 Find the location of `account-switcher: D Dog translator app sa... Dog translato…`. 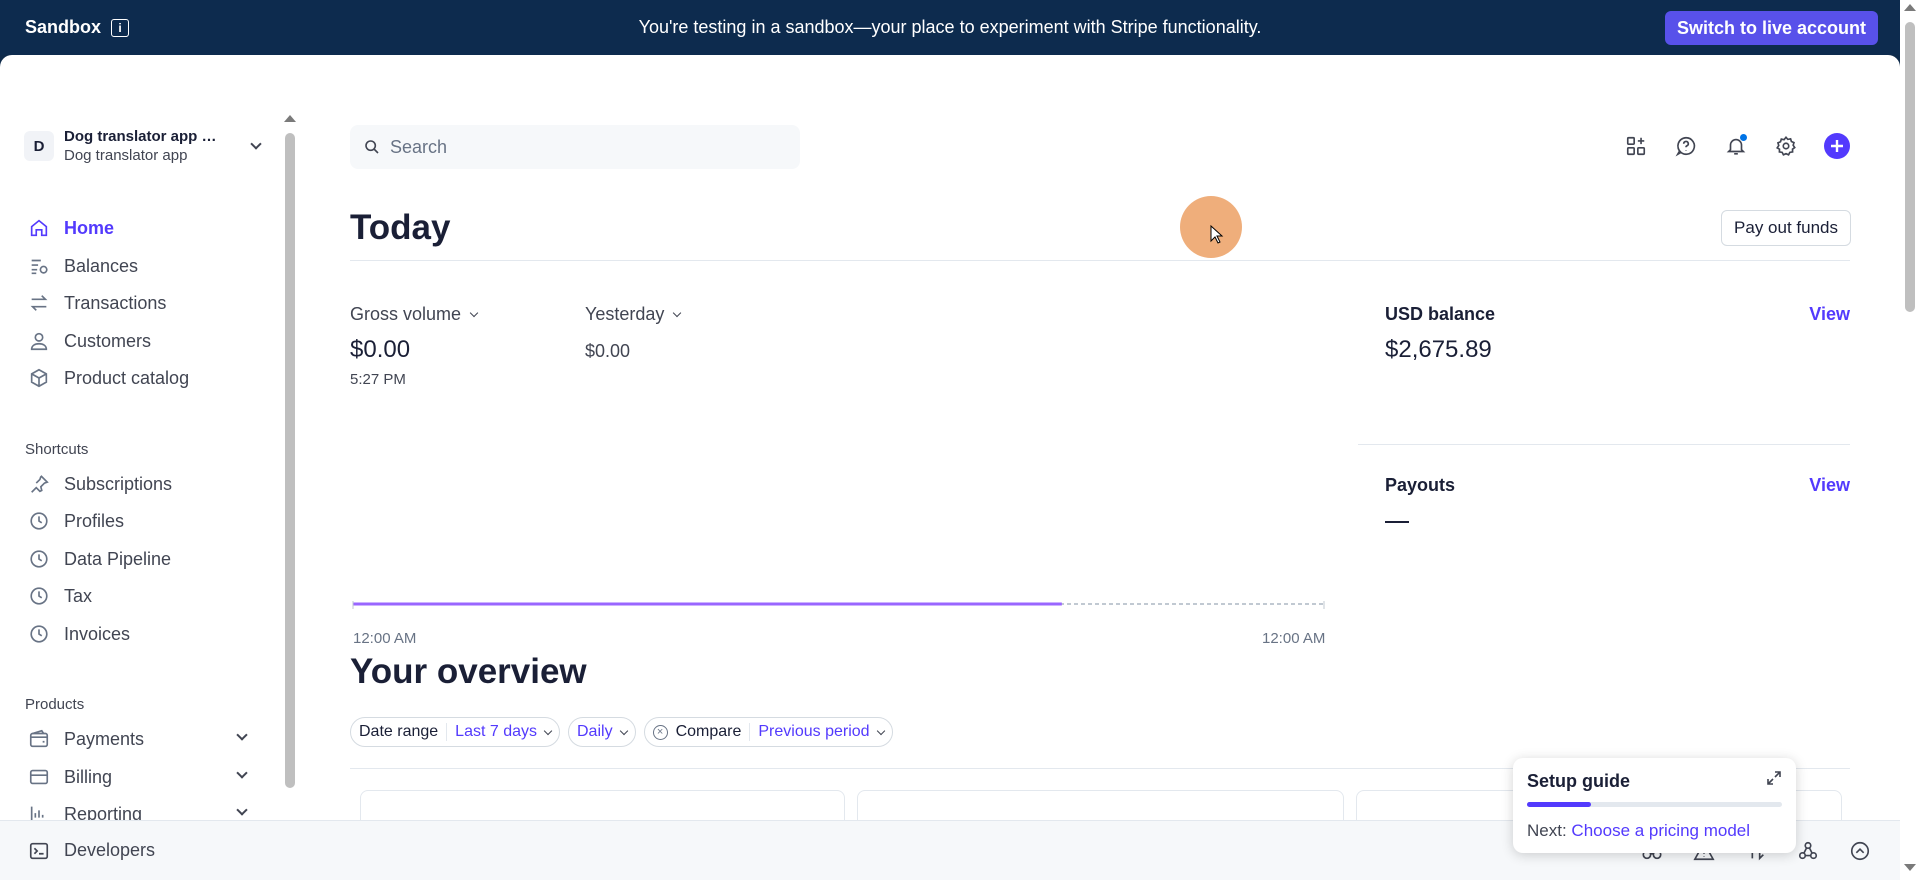

account-switcher: D Dog translator app sa... Dog translato… is located at coordinates (143, 146).